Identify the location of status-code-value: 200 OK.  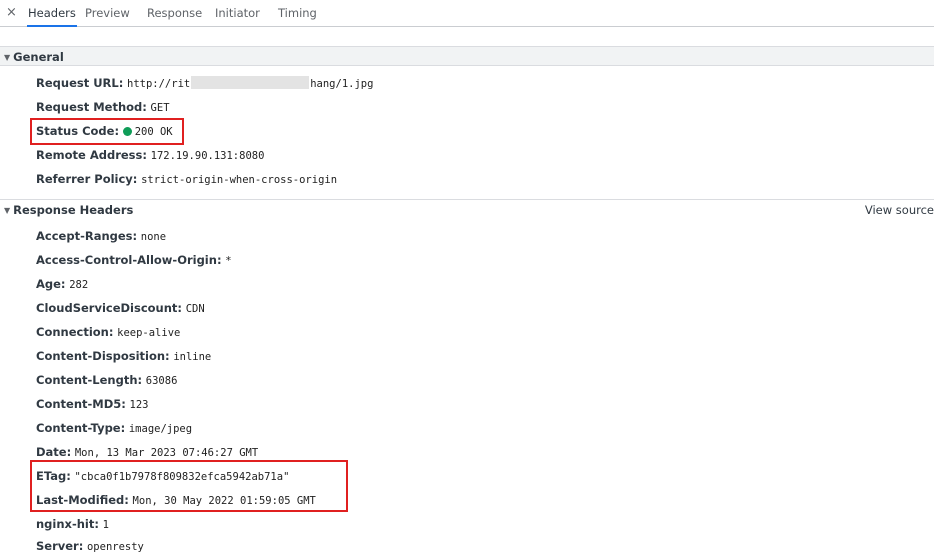
(154, 132).